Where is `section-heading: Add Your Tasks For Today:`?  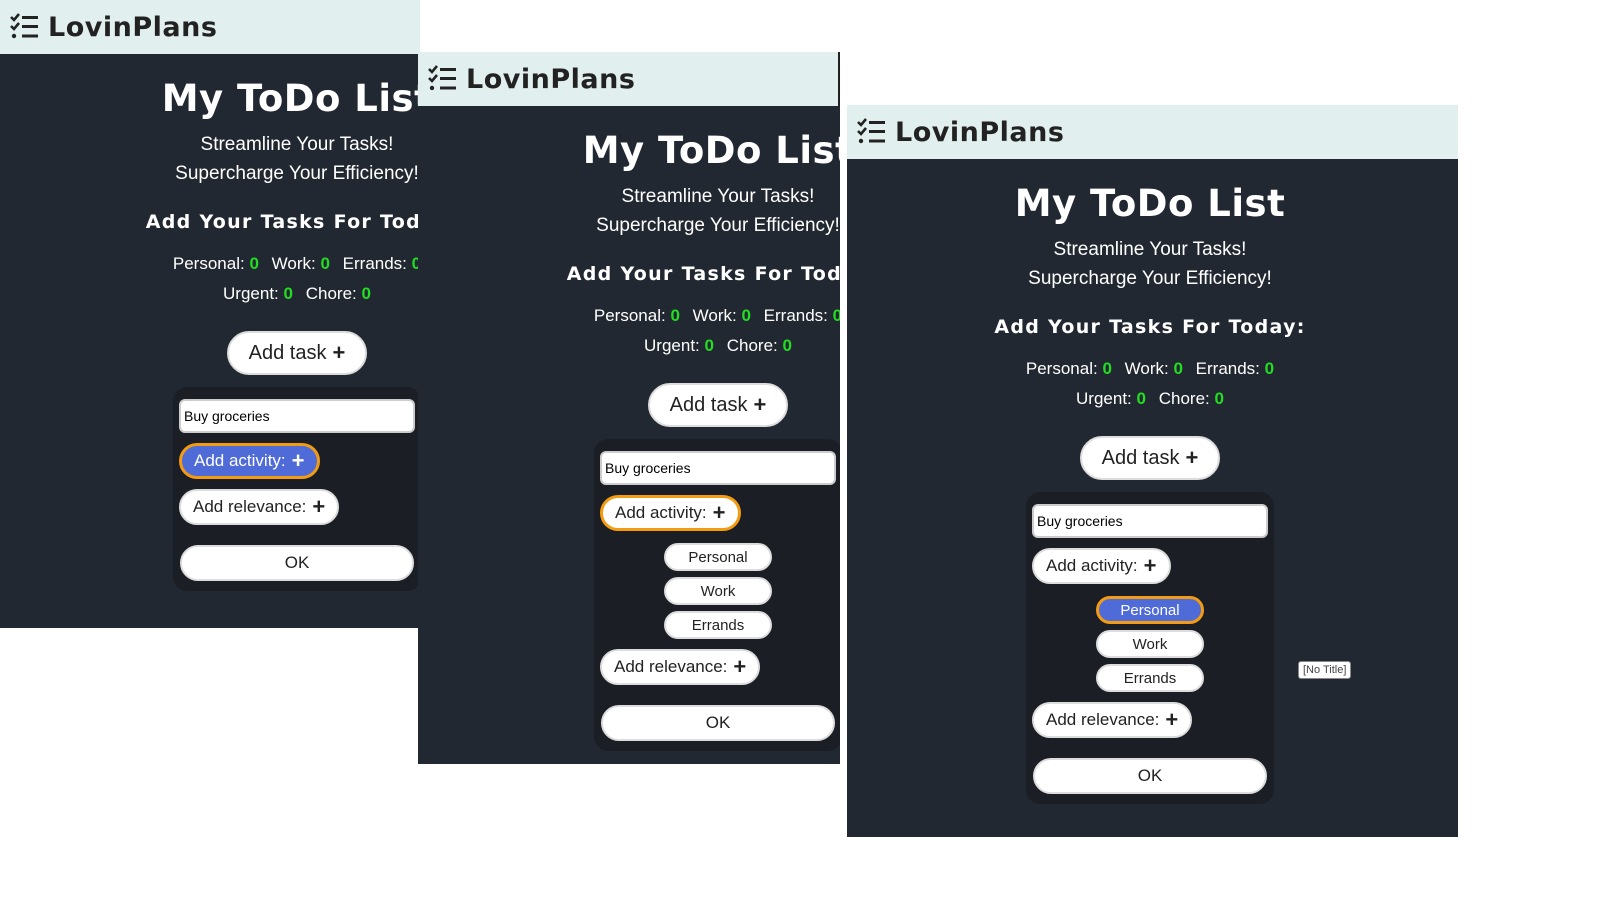 section-heading: Add Your Tasks For Today: is located at coordinates (1150, 327).